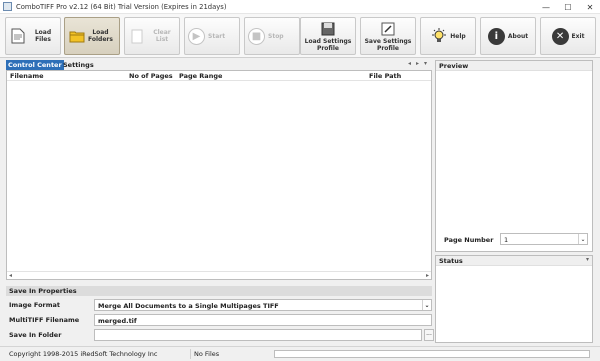  I want to click on clear-list-icon, so click(136, 36).